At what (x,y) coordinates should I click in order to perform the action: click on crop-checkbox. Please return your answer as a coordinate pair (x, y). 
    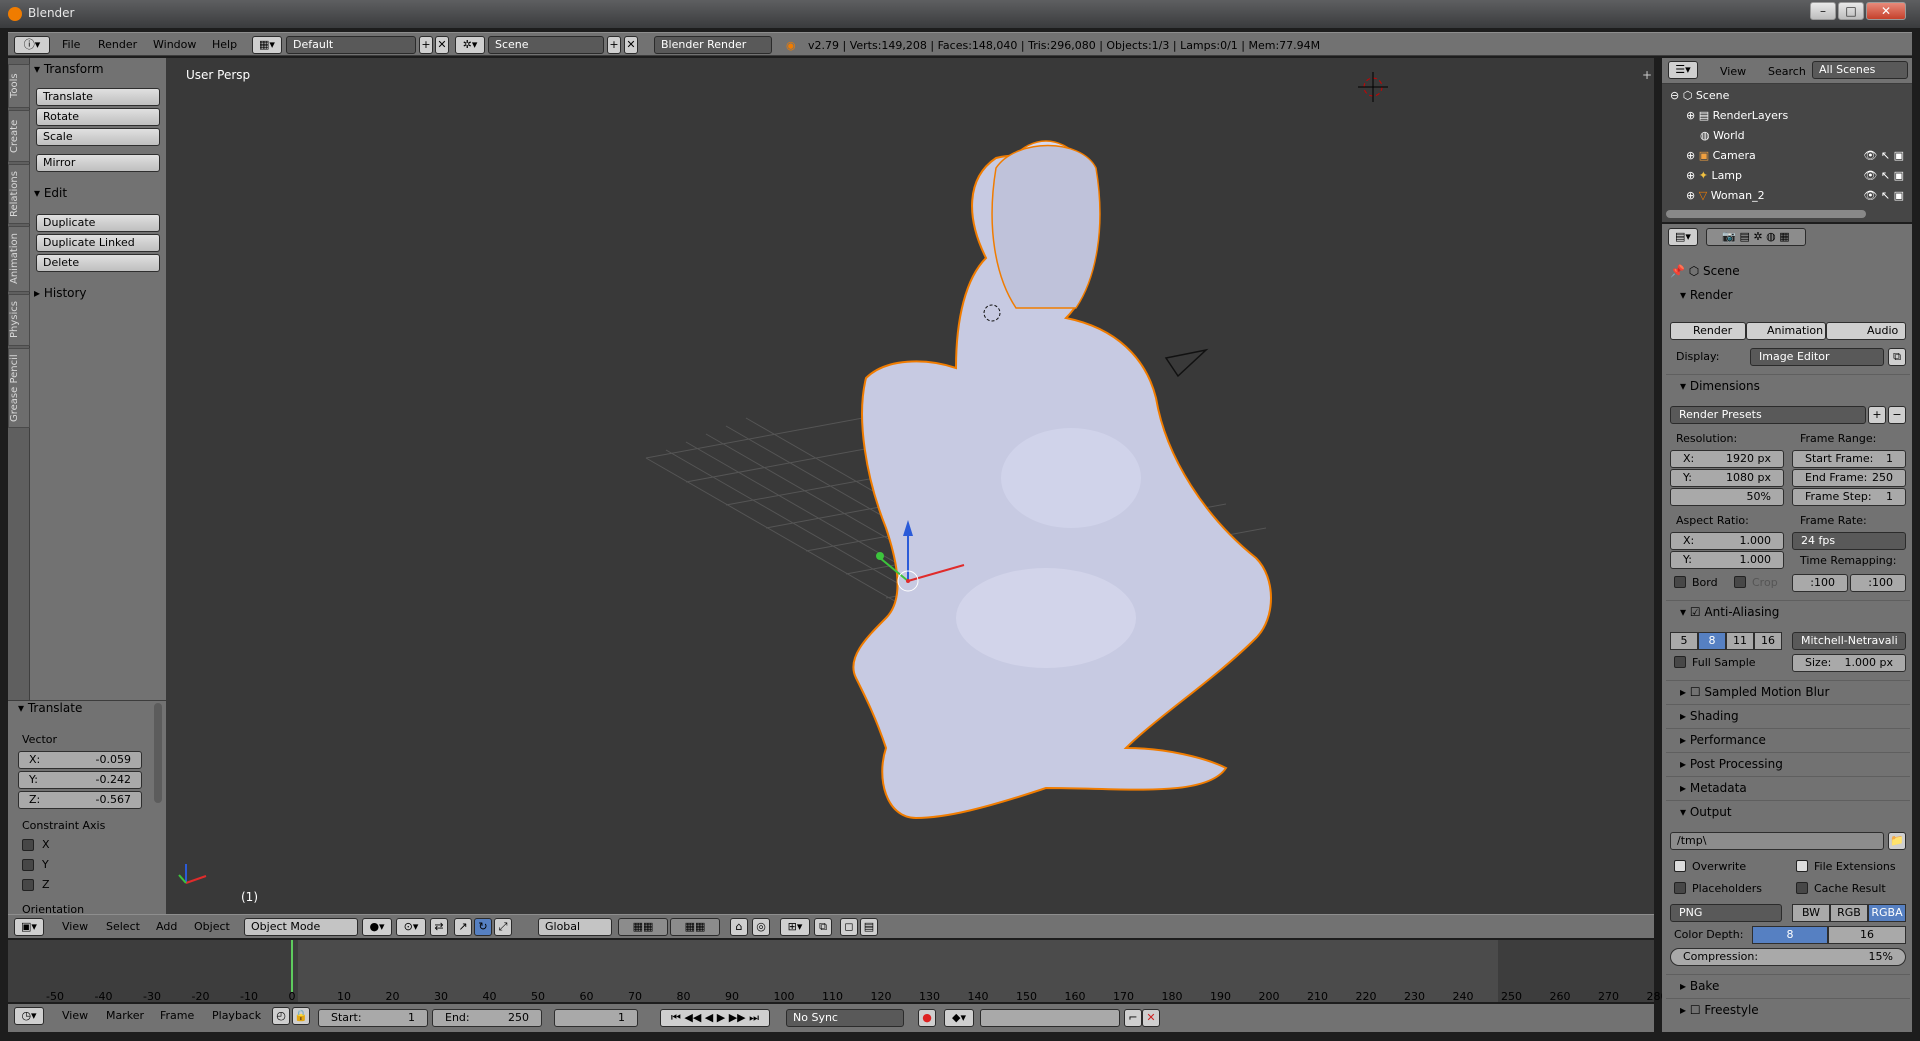
    Looking at the image, I should click on (1740, 582).